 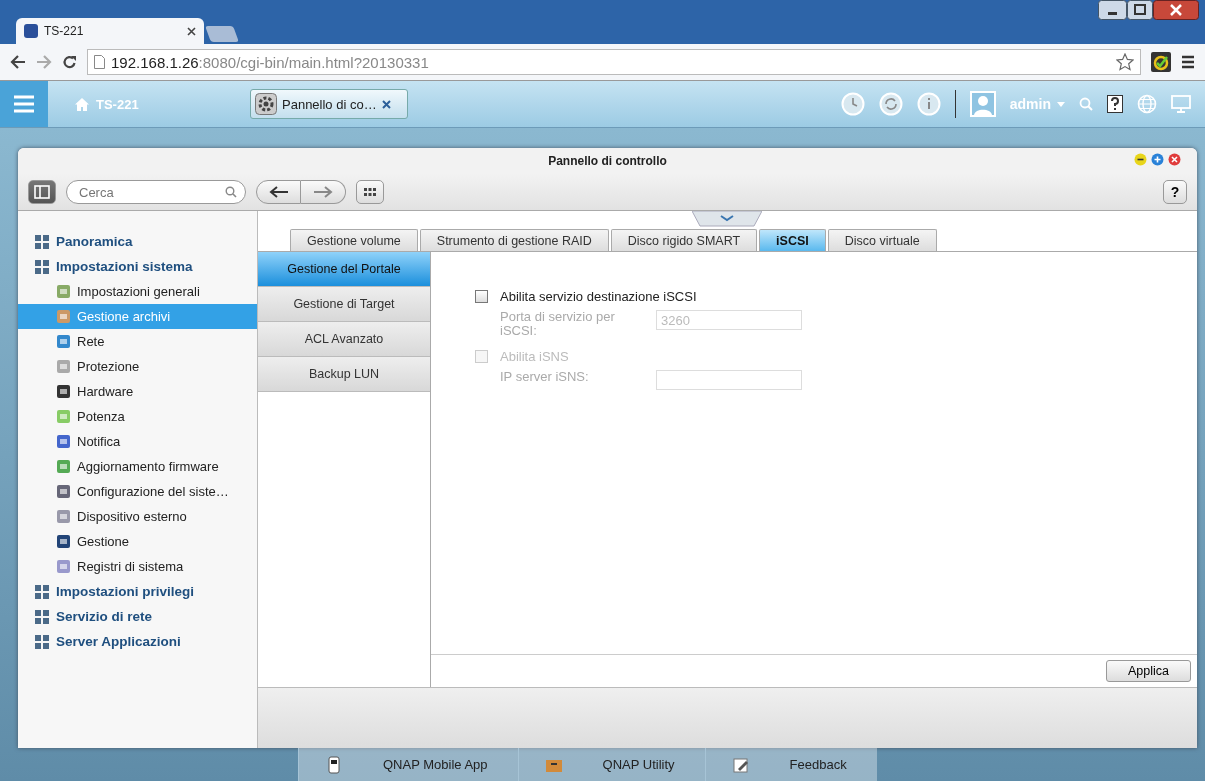 What do you see at coordinates (792, 240) in the screenshot?
I see `tab: iSCSI` at bounding box center [792, 240].